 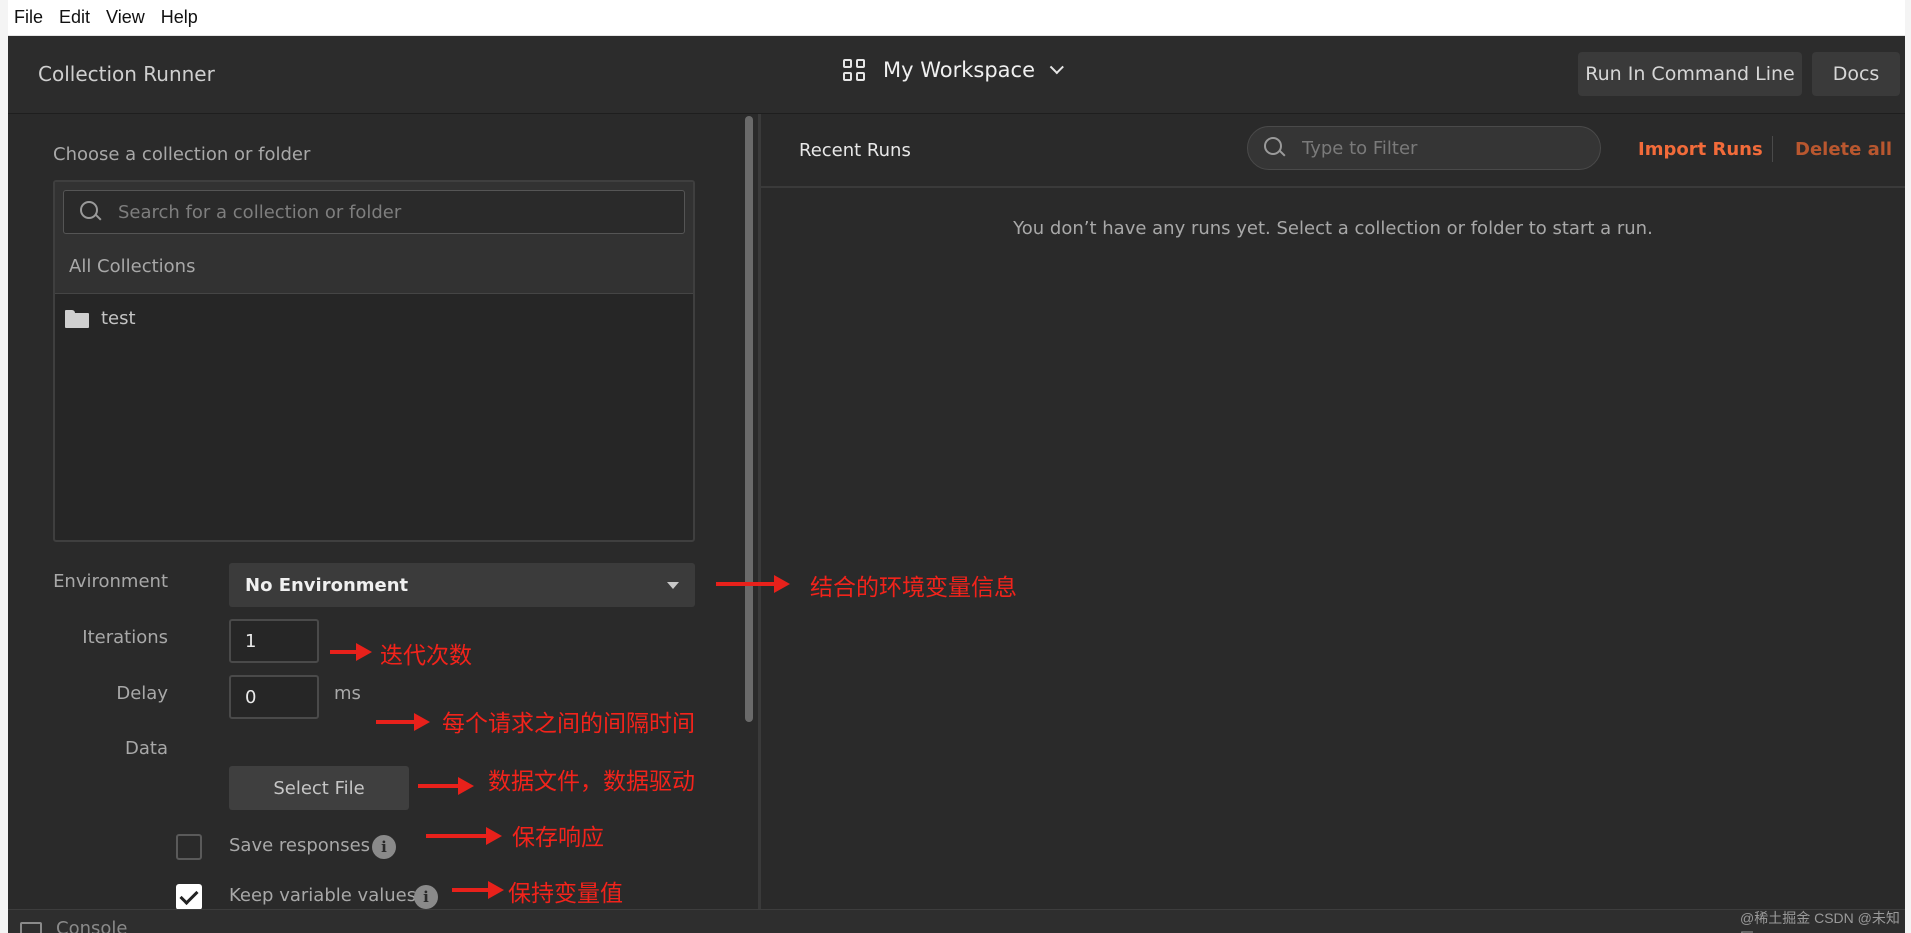 I want to click on annotation-delay: 每个请求之间的间隔时间, so click(x=568, y=724).